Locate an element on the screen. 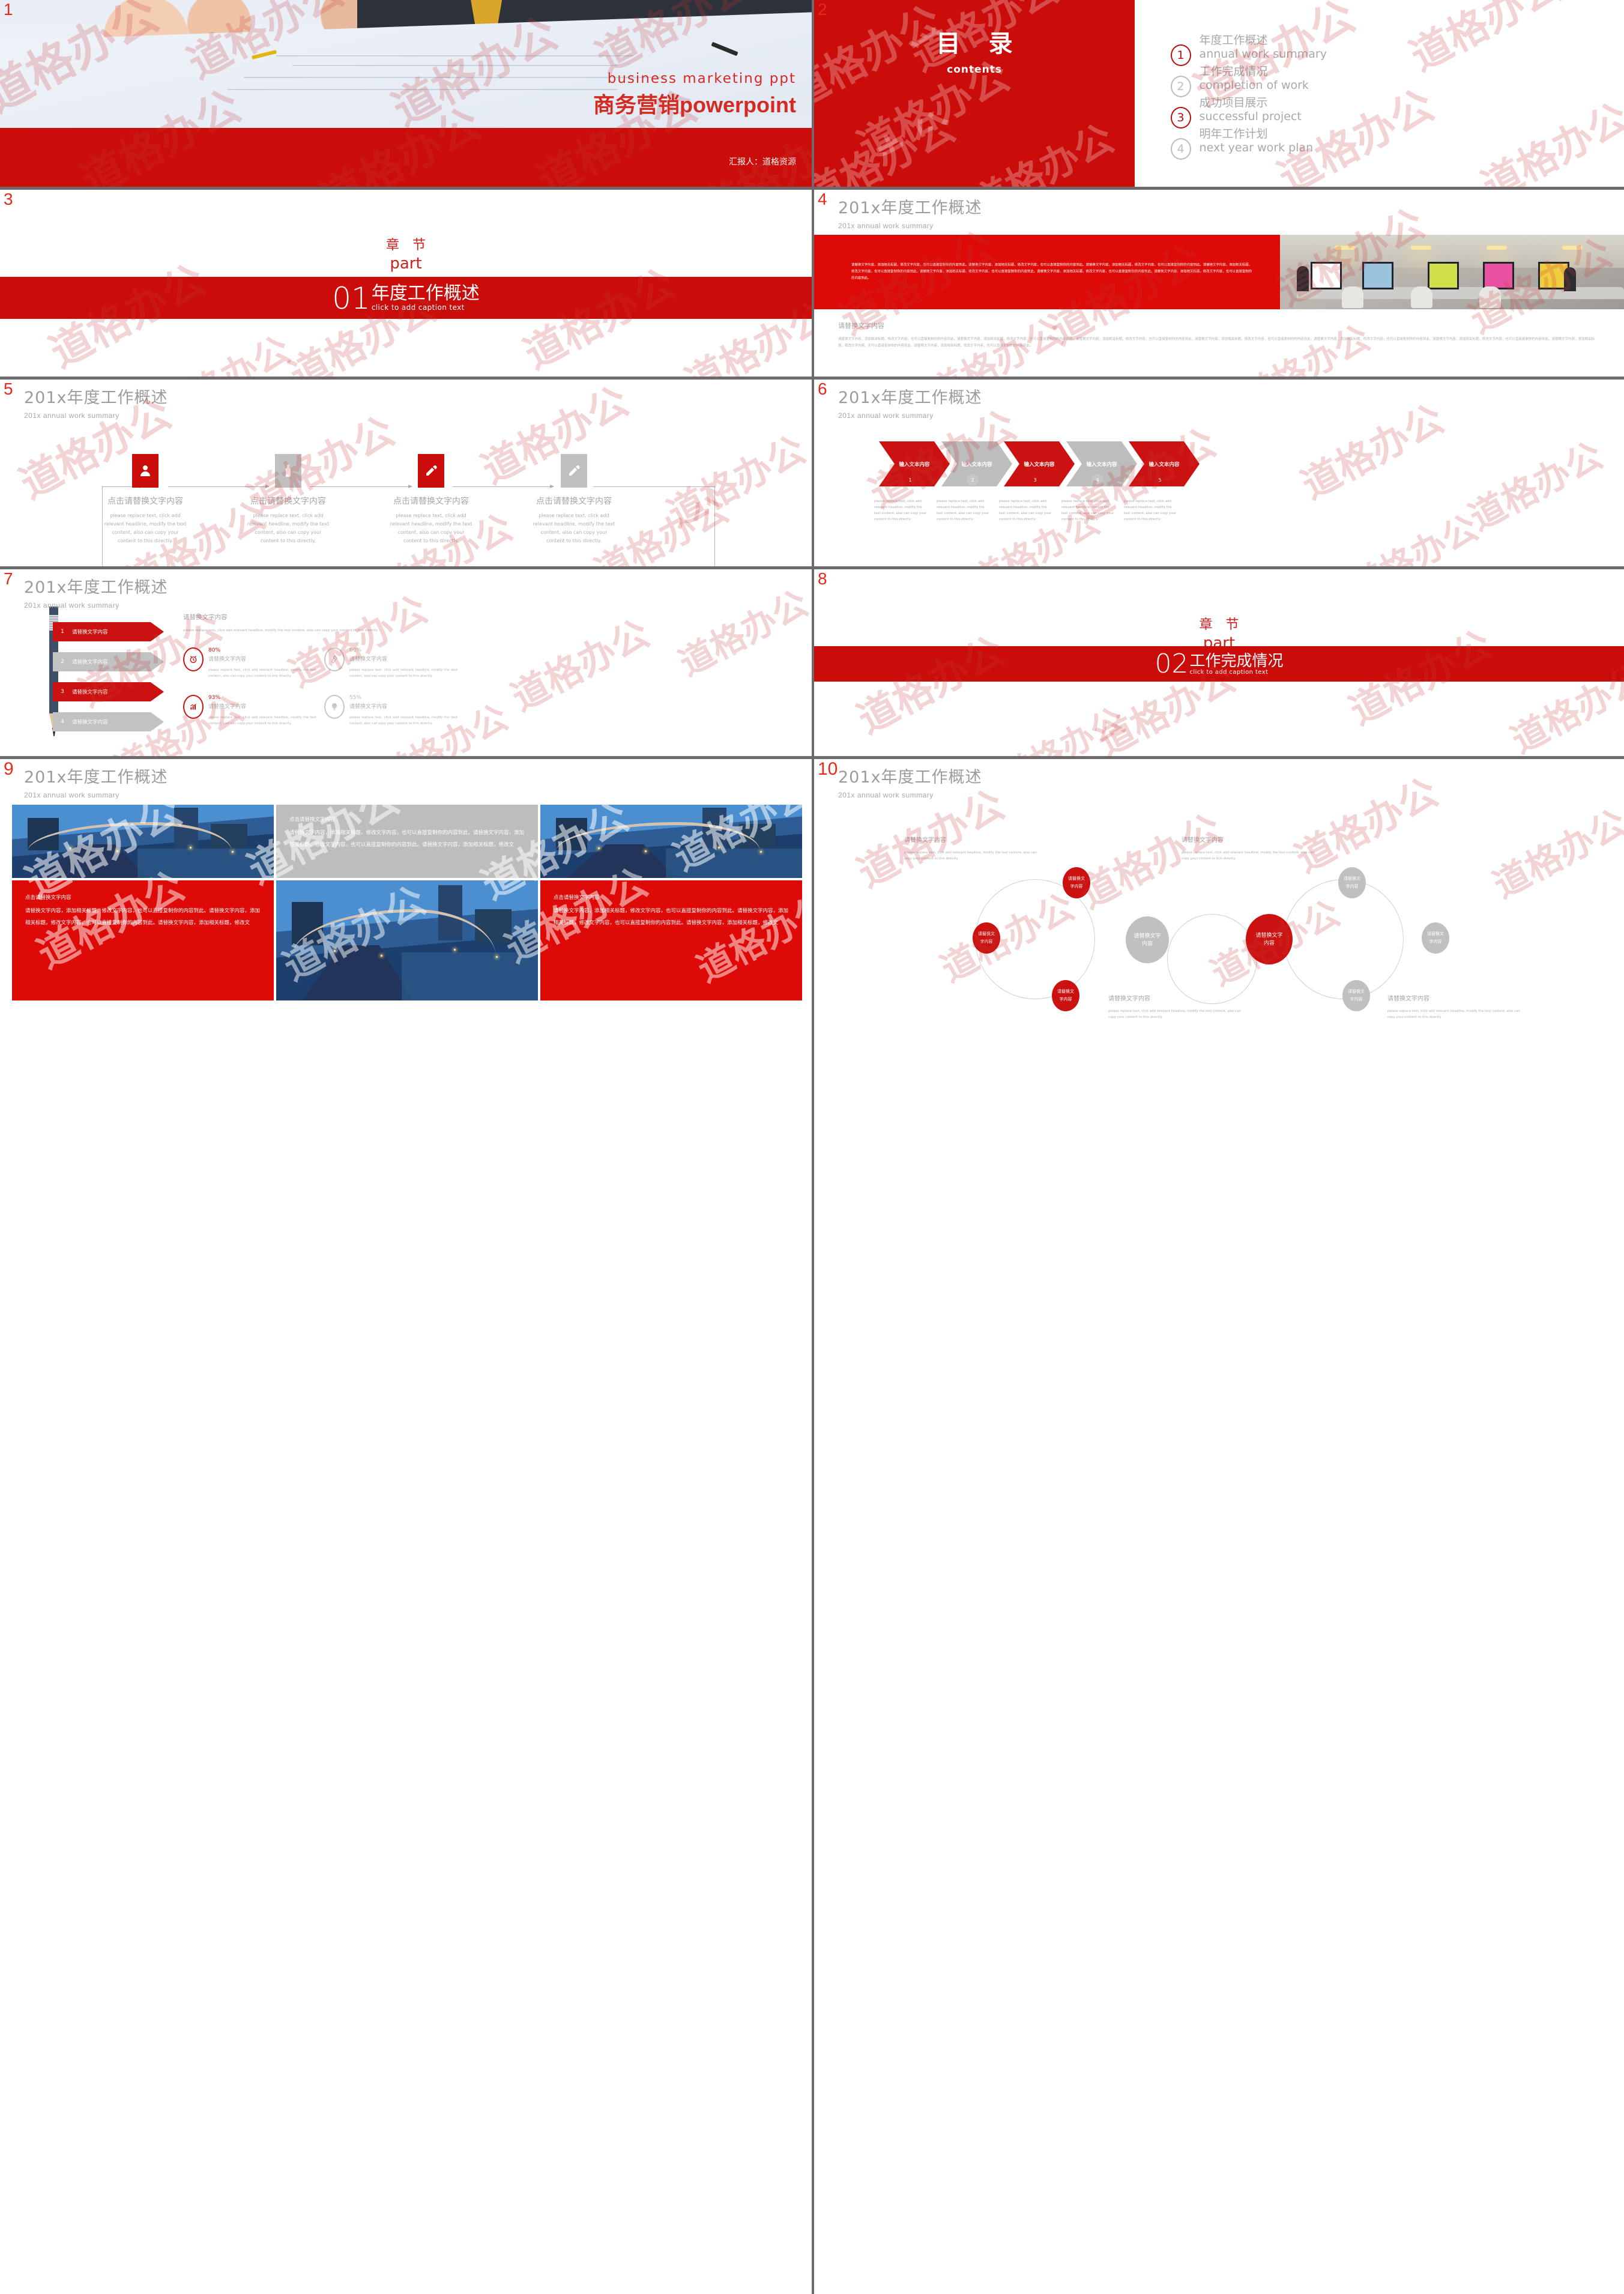 Image resolution: width=1624 pixels, height=2294 pixels. overview-photo is located at coordinates (1451, 272).